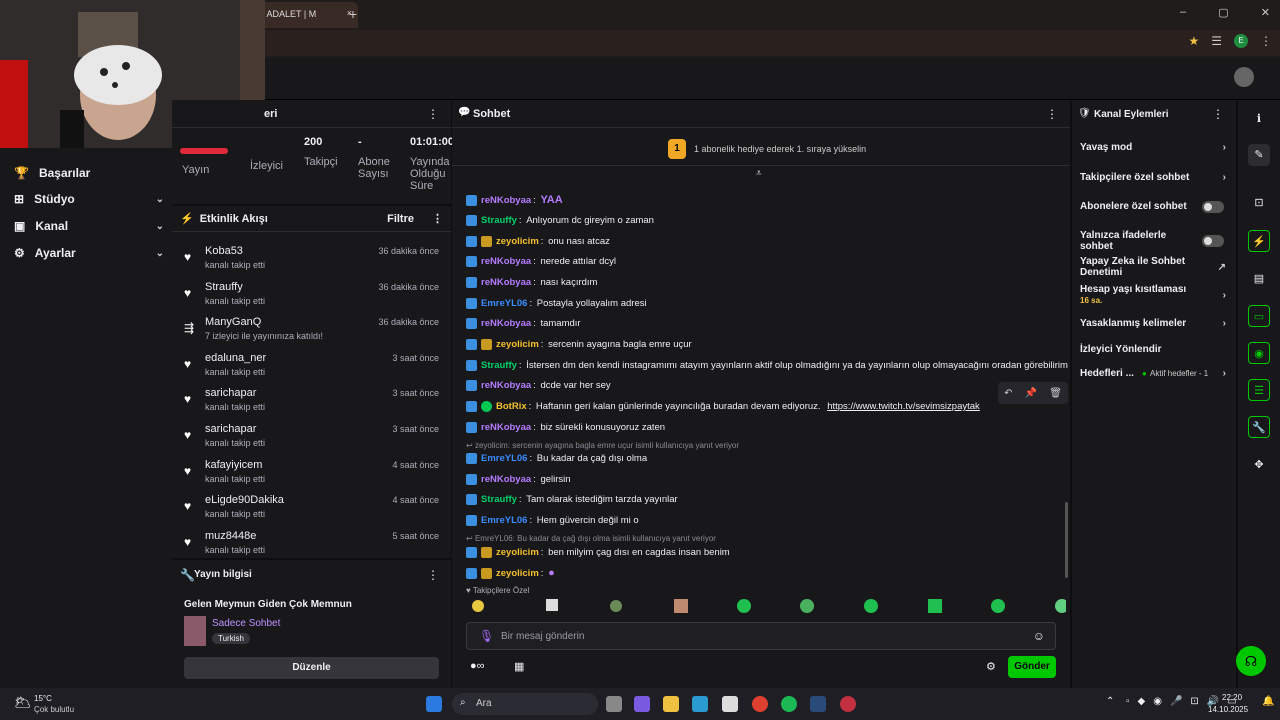 The height and width of the screenshot is (720, 1280). Describe the element at coordinates (1031, 393) in the screenshot. I see `pin-icon: 📌` at that location.